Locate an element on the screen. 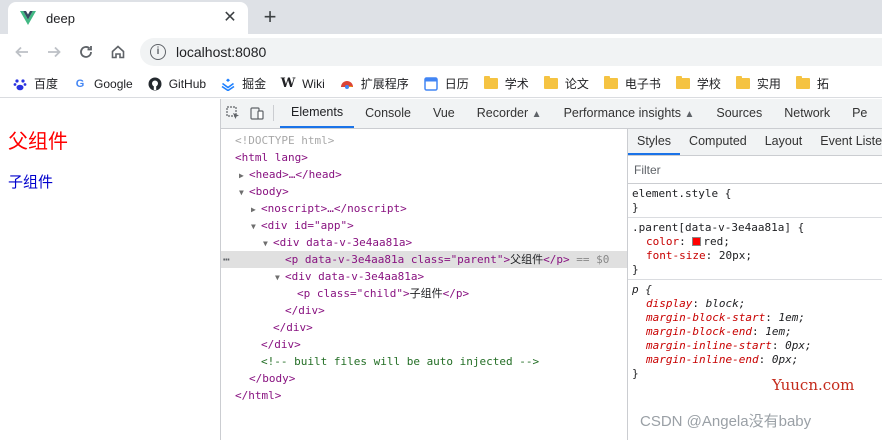 Image resolution: width=882 pixels, height=440 pixels. bookmark-label: 实用 is located at coordinates (768, 84).